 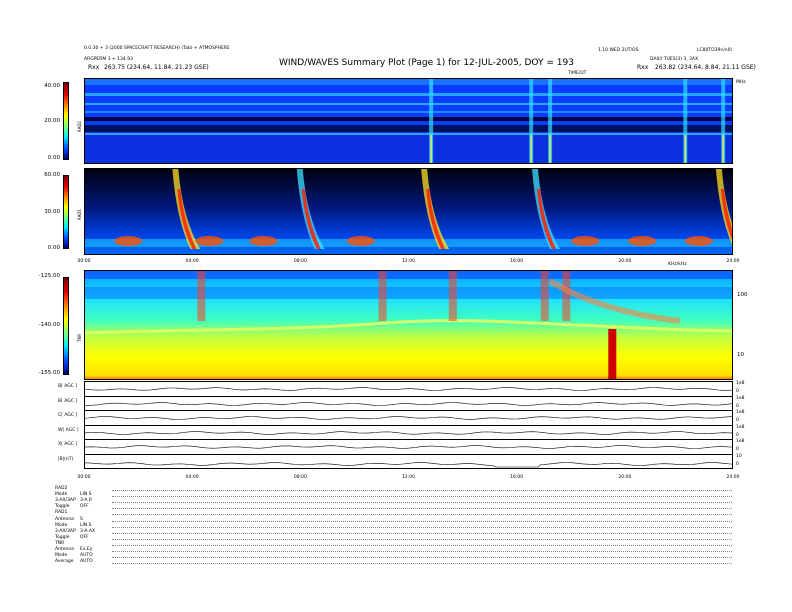 What do you see at coordinates (61, 513) in the screenshot?
I see `setting-key: RAD1` at bounding box center [61, 513].